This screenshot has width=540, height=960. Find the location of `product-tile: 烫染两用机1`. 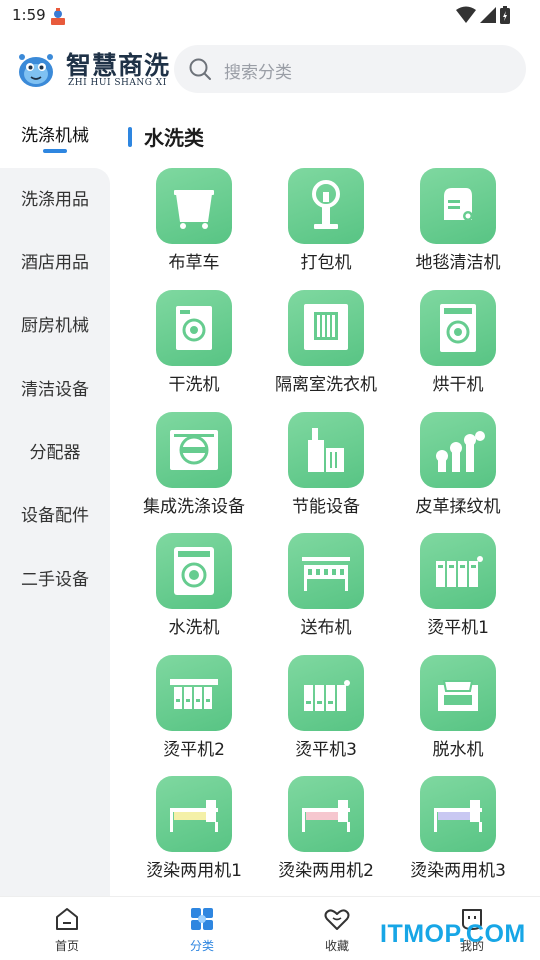

product-tile: 烫染两用机1 is located at coordinates (194, 831).